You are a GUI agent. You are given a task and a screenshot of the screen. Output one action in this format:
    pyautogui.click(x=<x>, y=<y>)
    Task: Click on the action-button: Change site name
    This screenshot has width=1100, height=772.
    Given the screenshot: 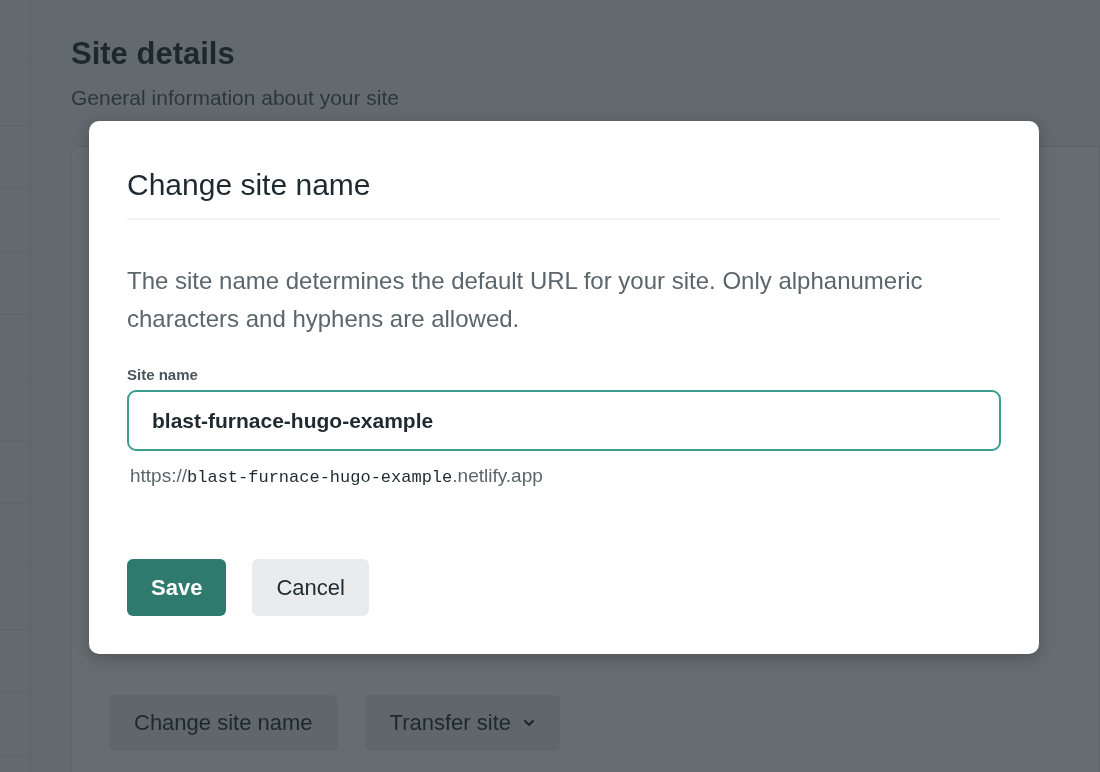 What is the action you would take?
    pyautogui.click(x=223, y=723)
    